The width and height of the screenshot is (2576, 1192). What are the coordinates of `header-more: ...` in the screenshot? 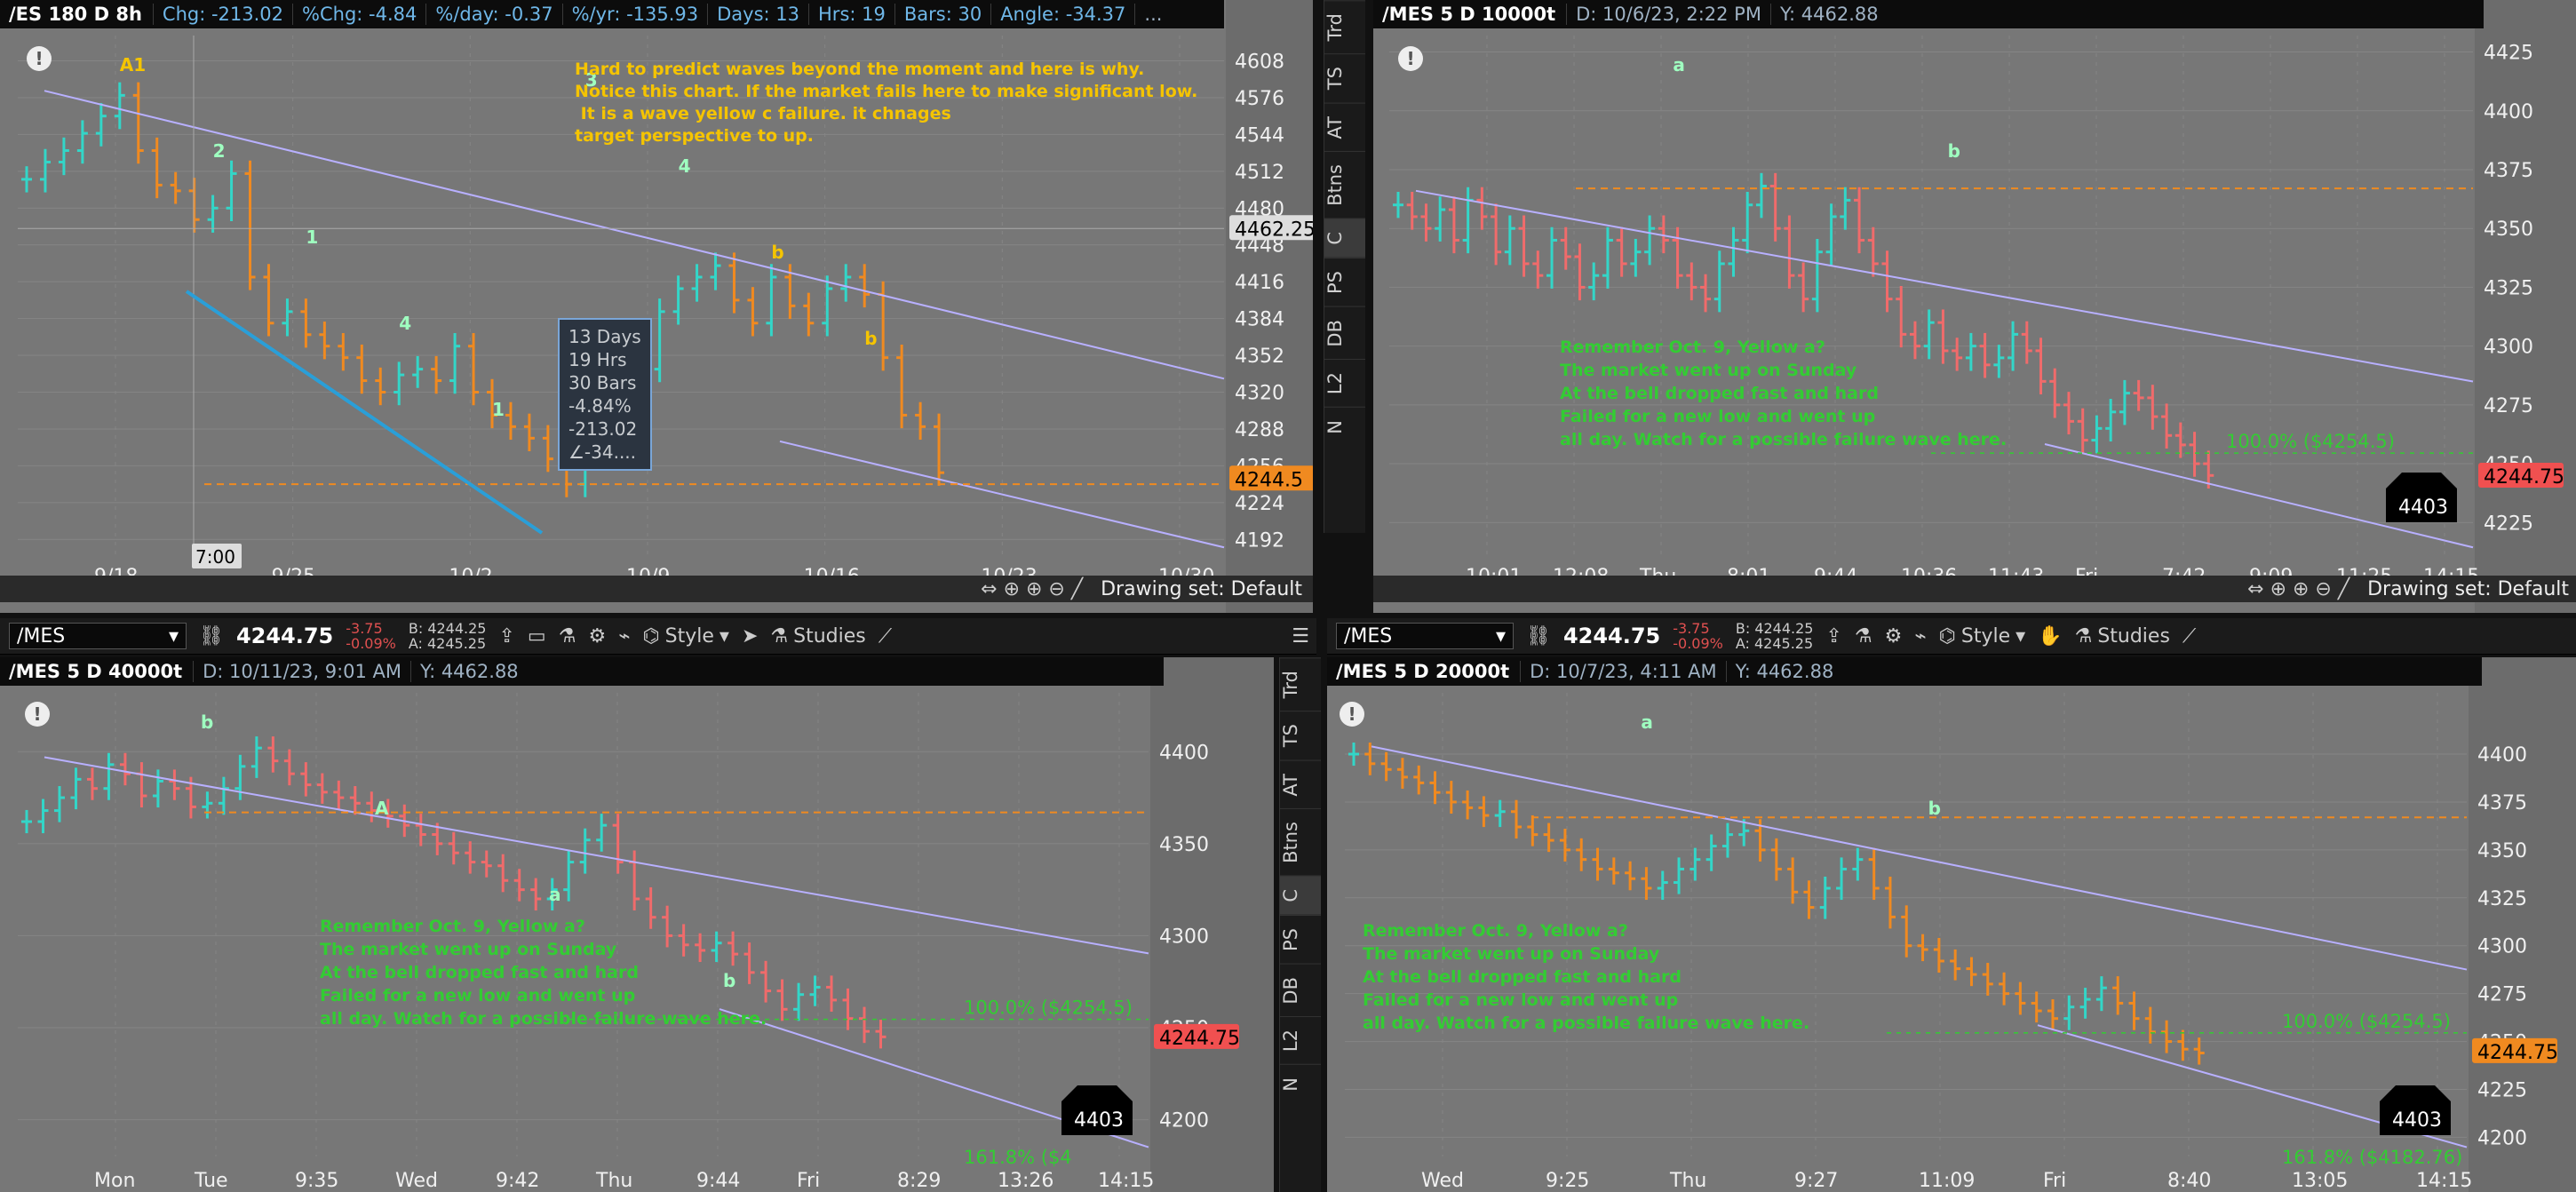 It's located at (1152, 14).